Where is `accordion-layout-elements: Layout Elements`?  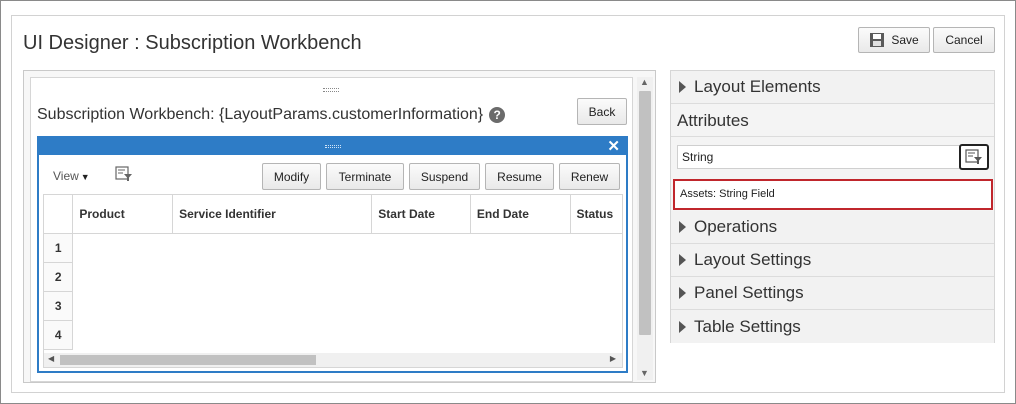
accordion-layout-elements: Layout Elements is located at coordinates (832, 87).